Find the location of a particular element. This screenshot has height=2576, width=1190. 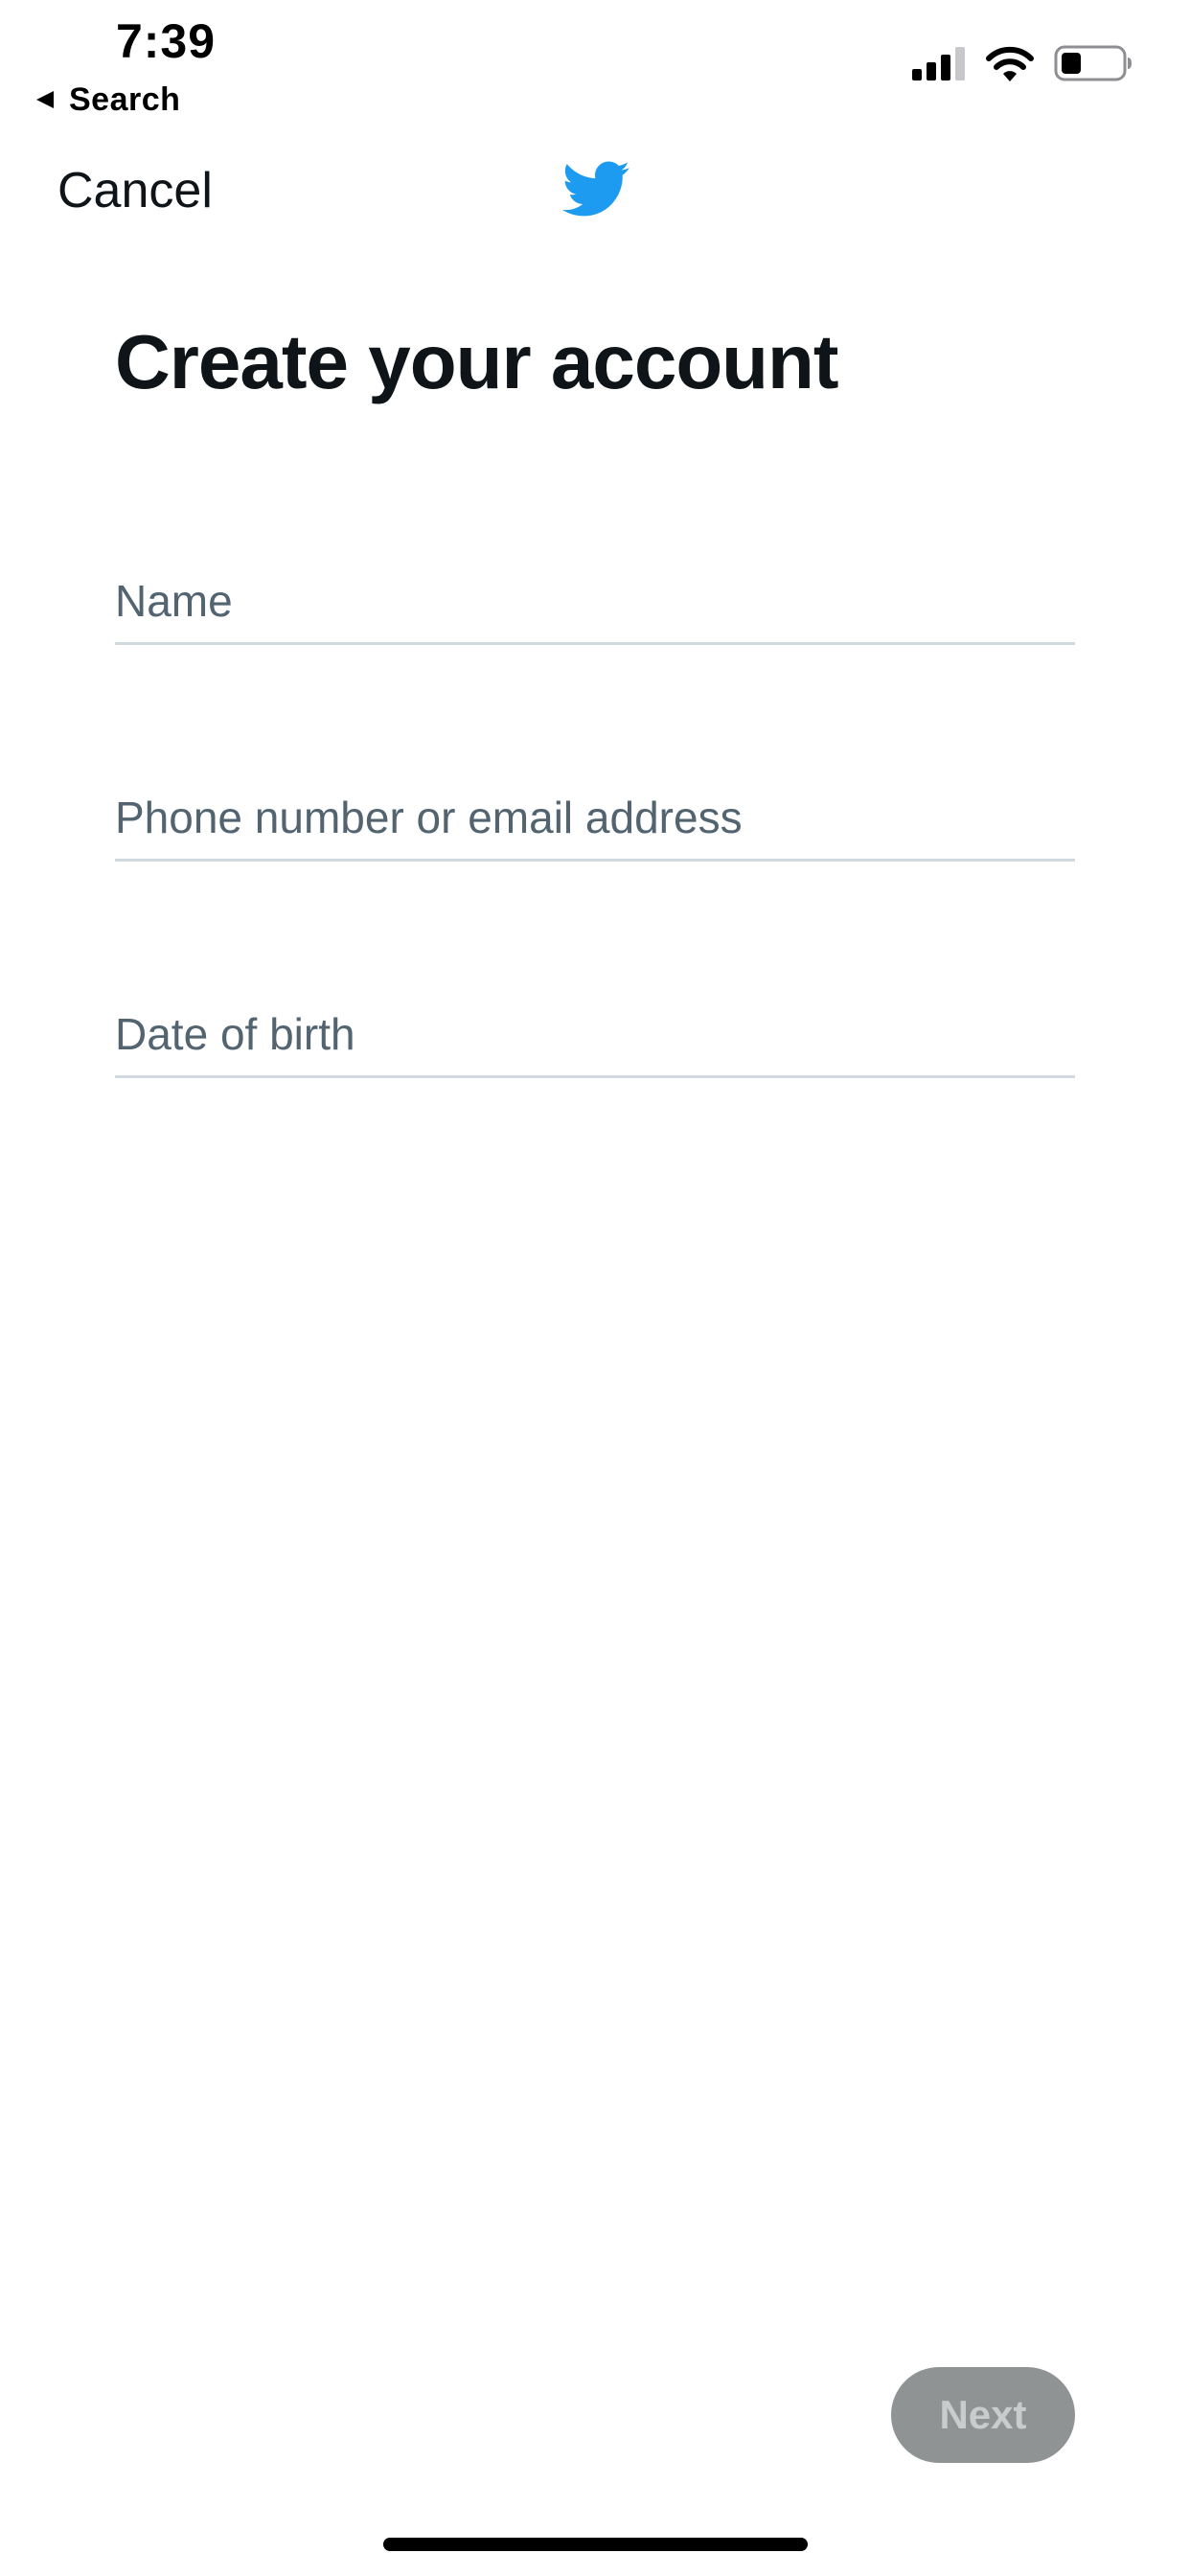

page-title: Create your account is located at coordinates (477, 361).